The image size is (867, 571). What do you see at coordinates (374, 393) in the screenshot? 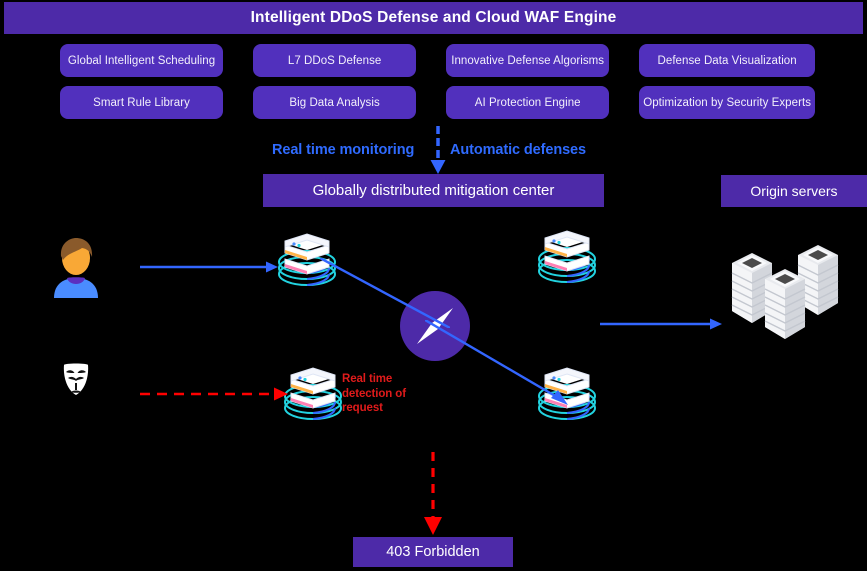
I see `label-real-time-detection: Real time detection of request` at bounding box center [374, 393].